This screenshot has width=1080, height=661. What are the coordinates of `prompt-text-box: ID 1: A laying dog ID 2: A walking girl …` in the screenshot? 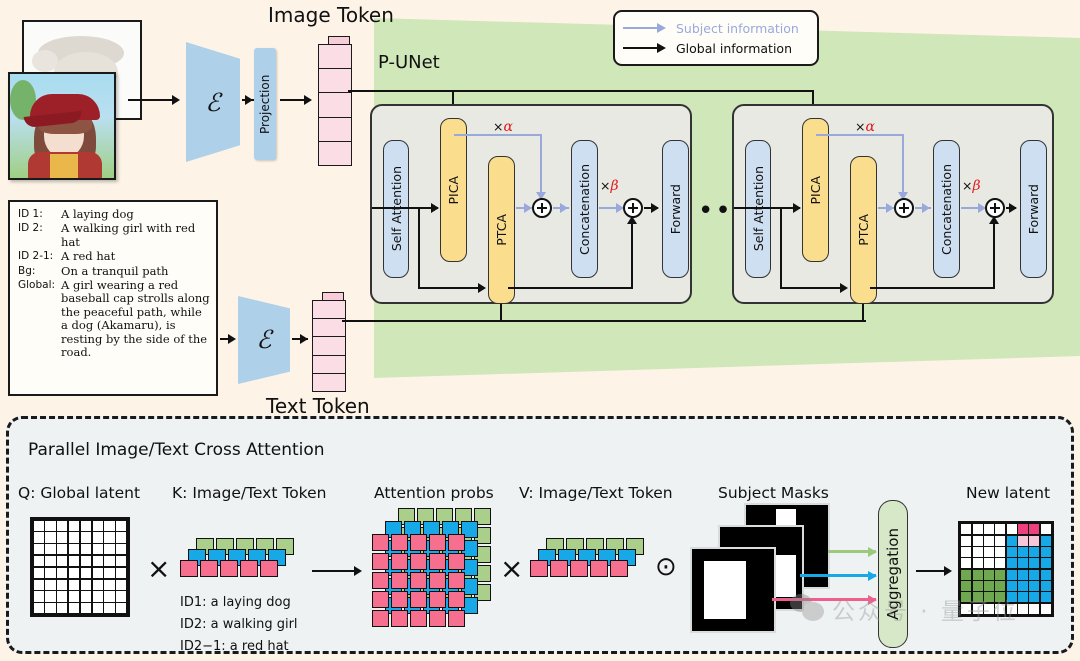 It's located at (113, 298).